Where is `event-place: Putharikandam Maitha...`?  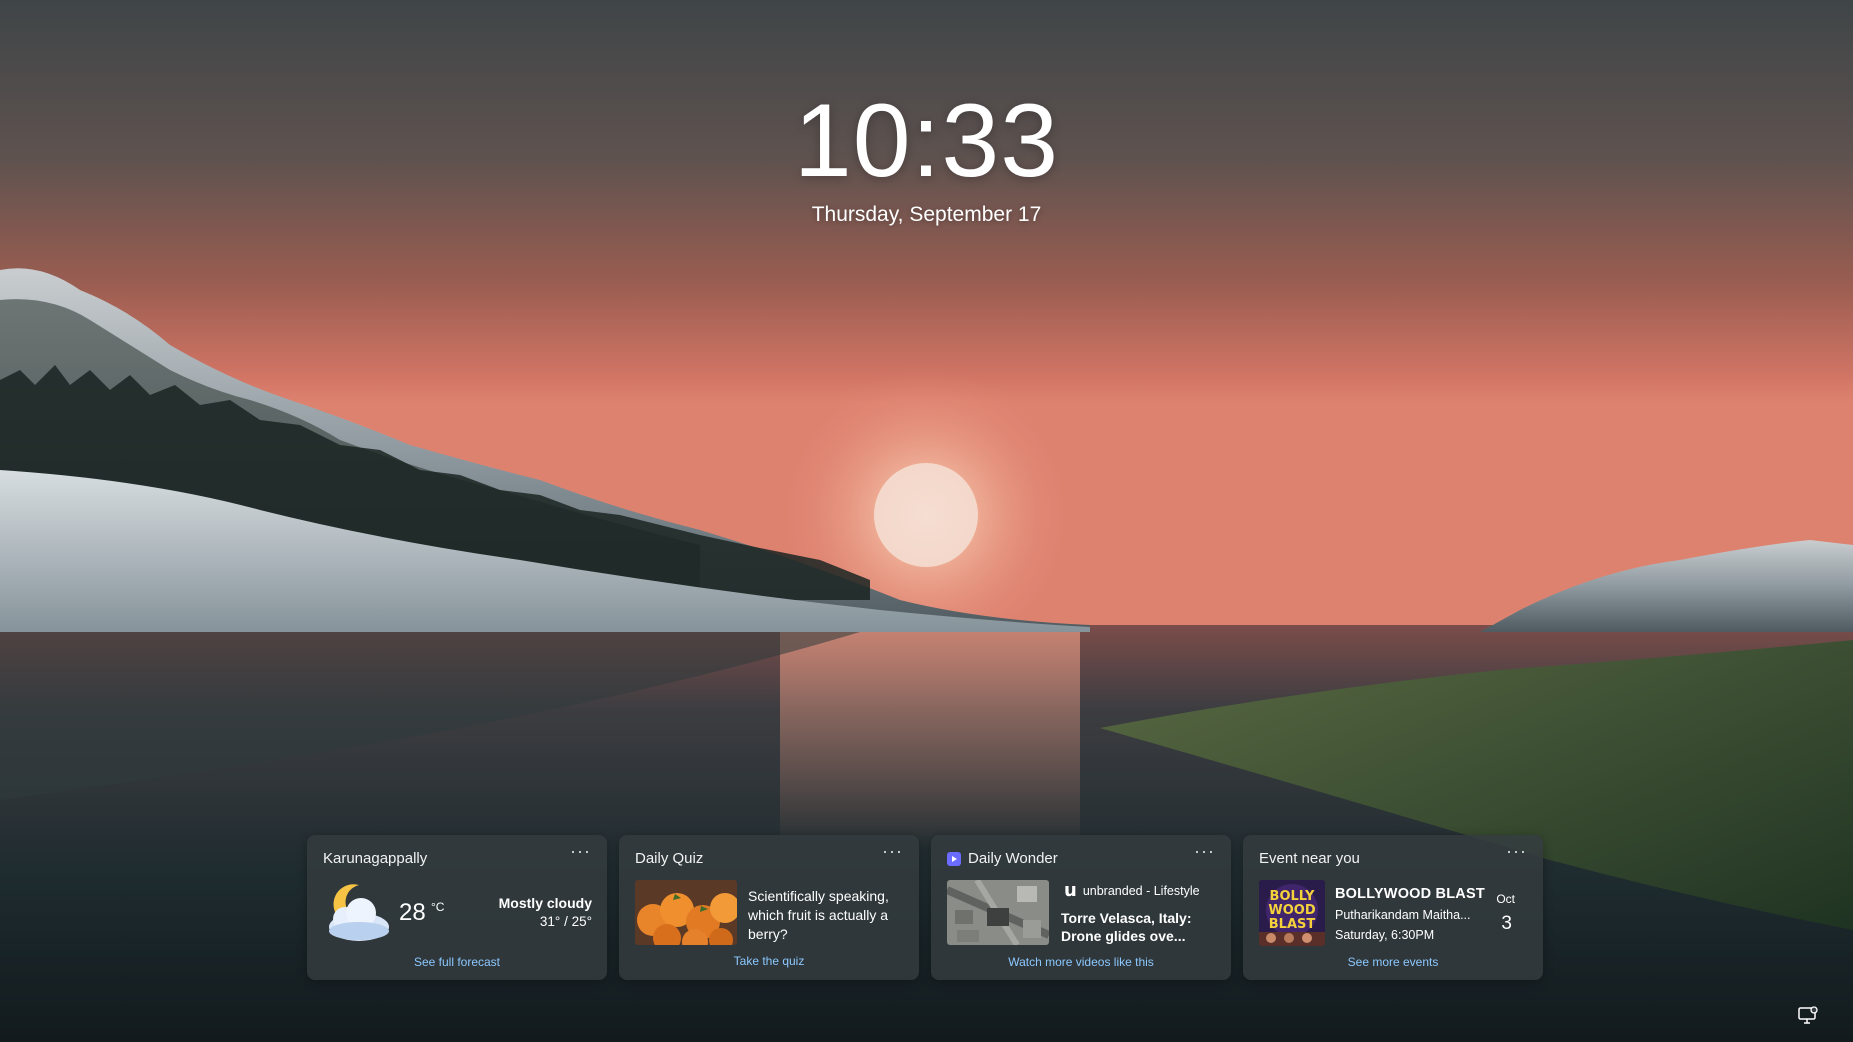
event-place: Putharikandam Maitha... is located at coordinates (1403, 915).